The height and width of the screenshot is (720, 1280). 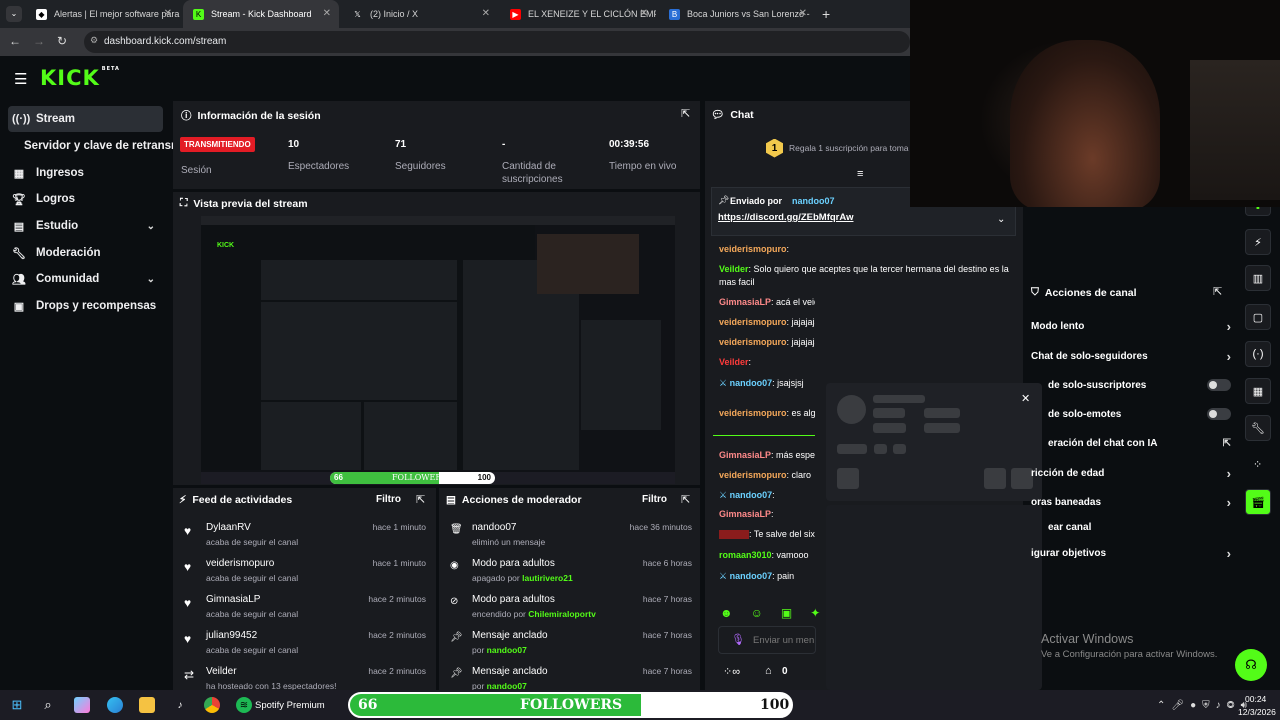 I want to click on sidebar-item-server-key: Servidor y clave de retransm, so click(x=90, y=146).